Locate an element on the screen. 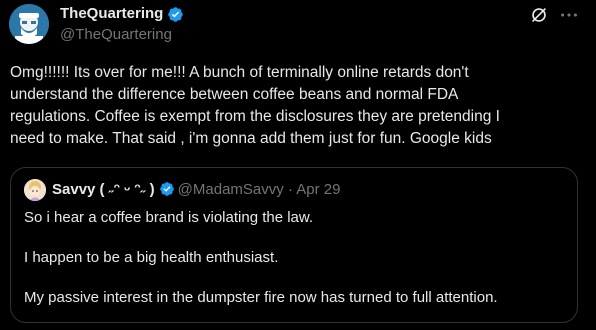 Image resolution: width=596 pixels, height=330 pixels. grok-icon is located at coordinates (539, 15).